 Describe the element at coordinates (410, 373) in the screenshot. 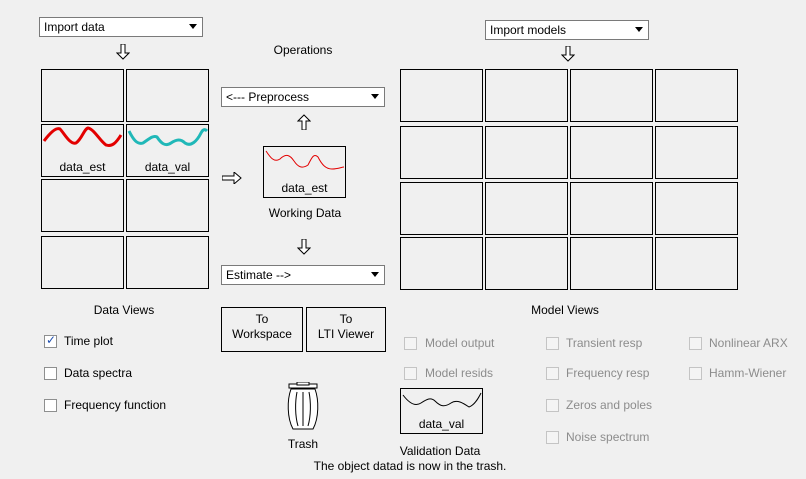

I see `model-resids-checkbox` at that location.